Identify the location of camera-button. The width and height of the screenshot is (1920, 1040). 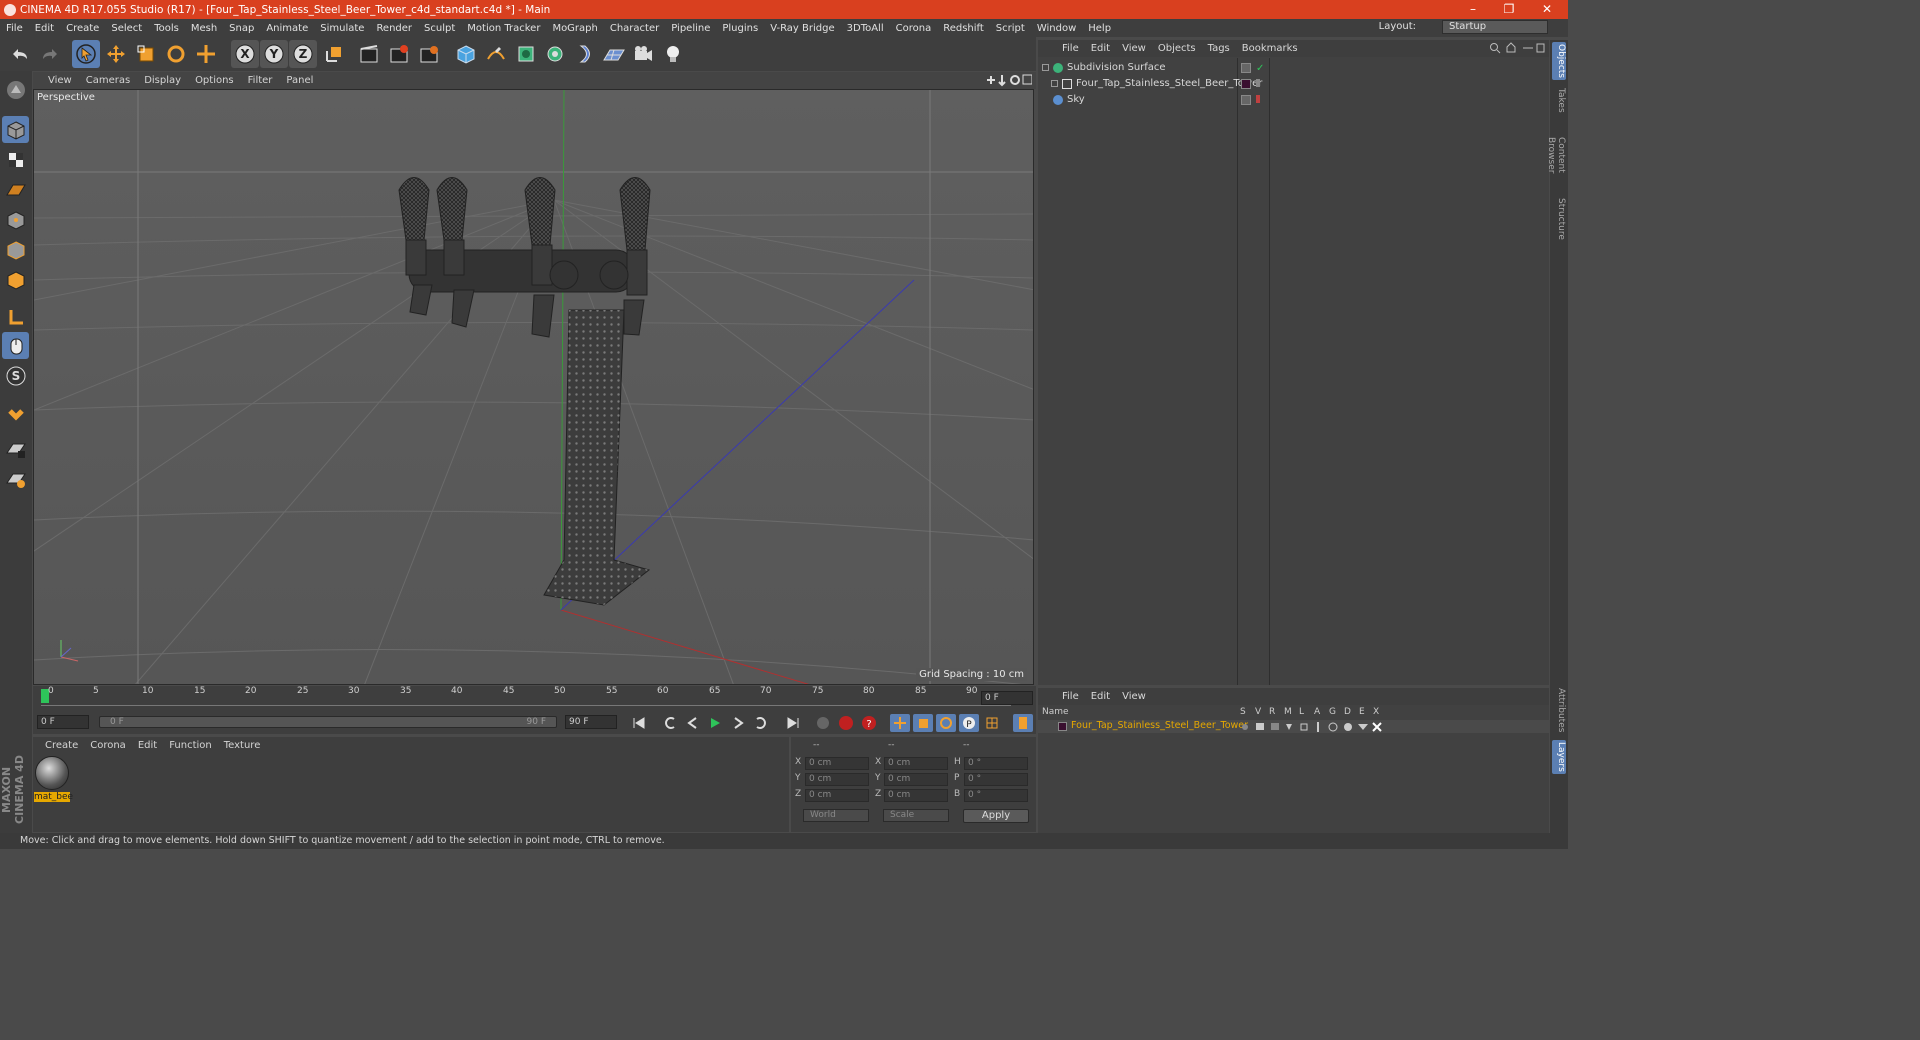
(643, 54).